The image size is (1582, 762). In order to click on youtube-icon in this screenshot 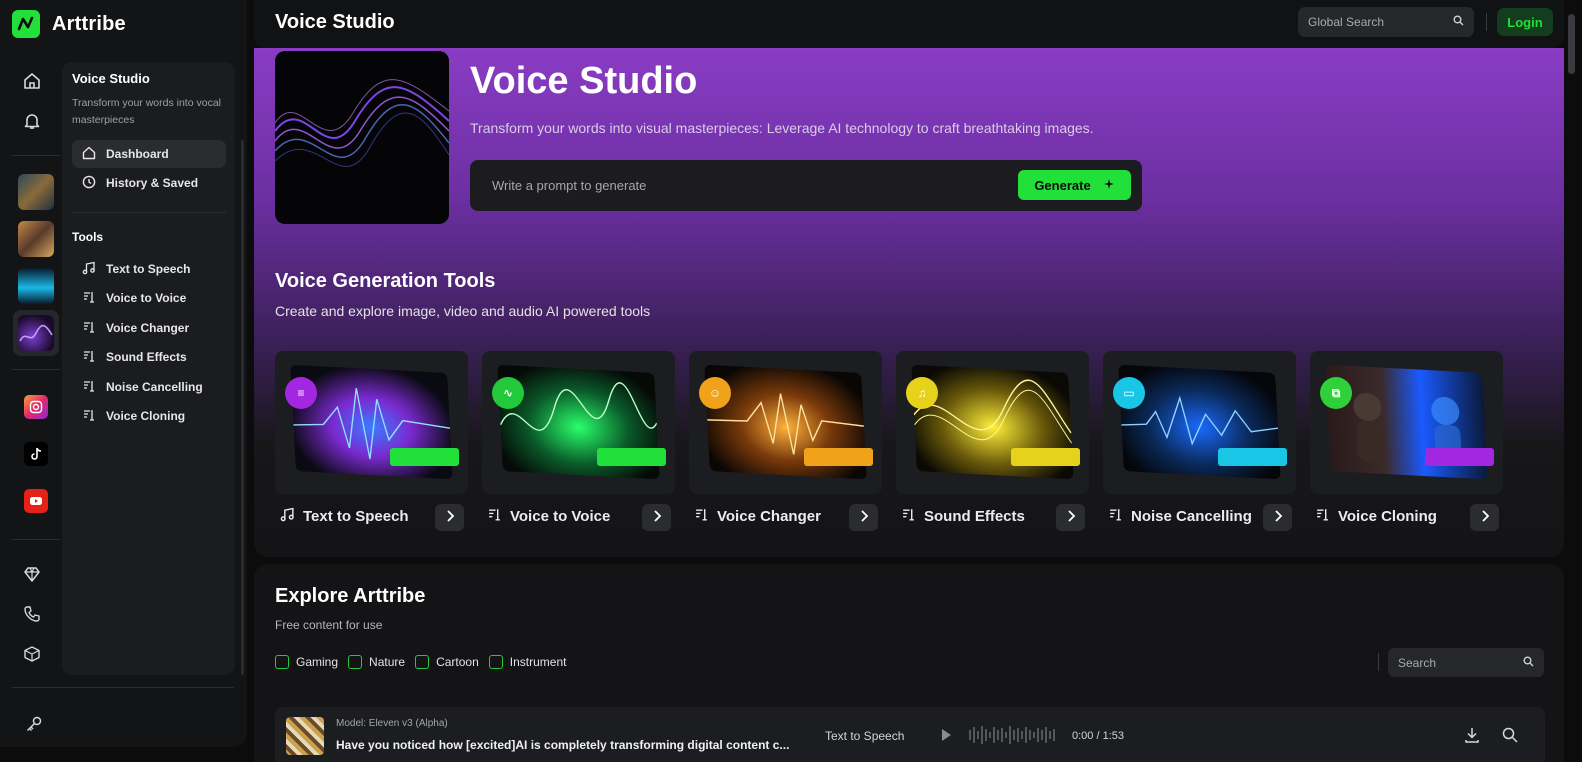, I will do `click(36, 501)`.